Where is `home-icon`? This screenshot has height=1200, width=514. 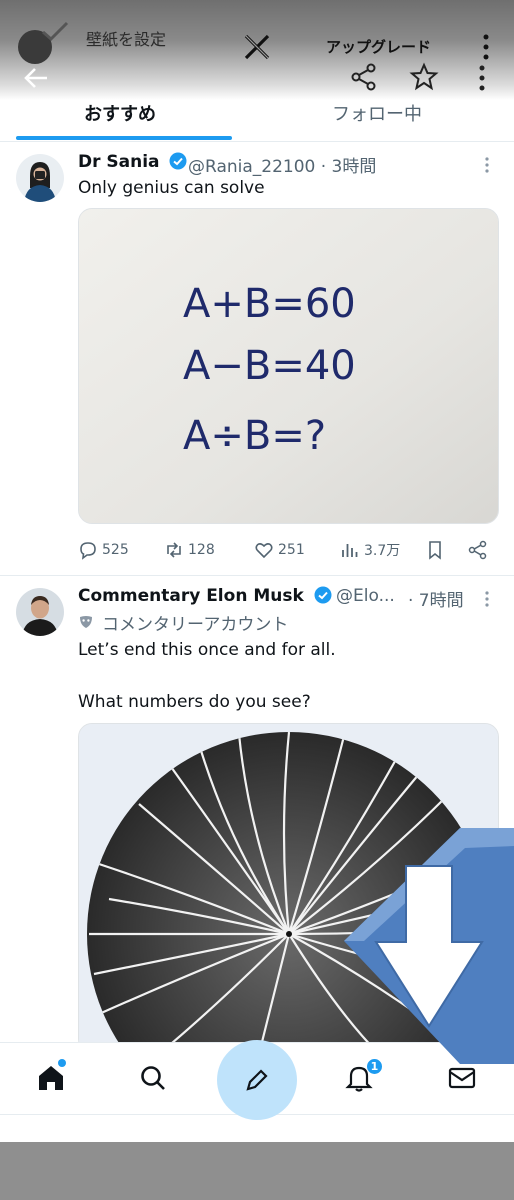
home-icon is located at coordinates (51, 1078).